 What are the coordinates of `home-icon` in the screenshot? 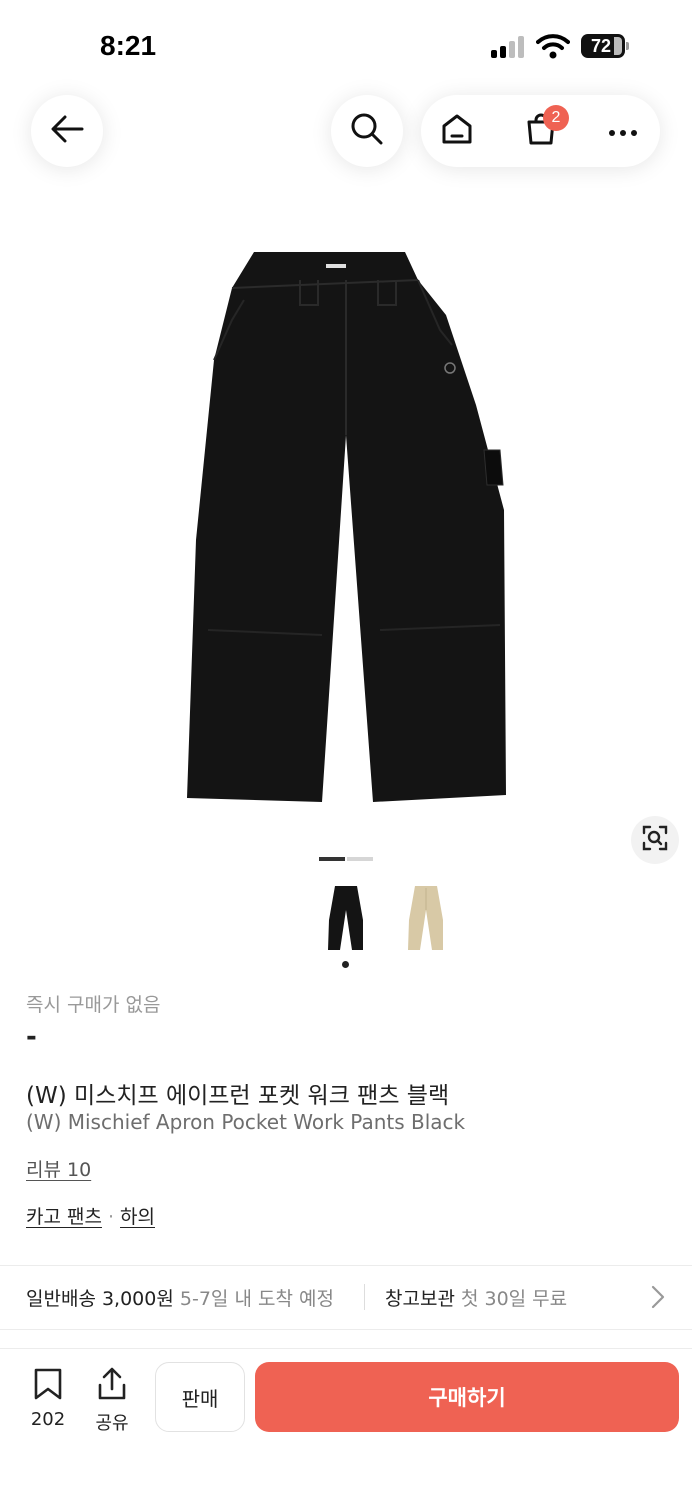 It's located at (457, 131).